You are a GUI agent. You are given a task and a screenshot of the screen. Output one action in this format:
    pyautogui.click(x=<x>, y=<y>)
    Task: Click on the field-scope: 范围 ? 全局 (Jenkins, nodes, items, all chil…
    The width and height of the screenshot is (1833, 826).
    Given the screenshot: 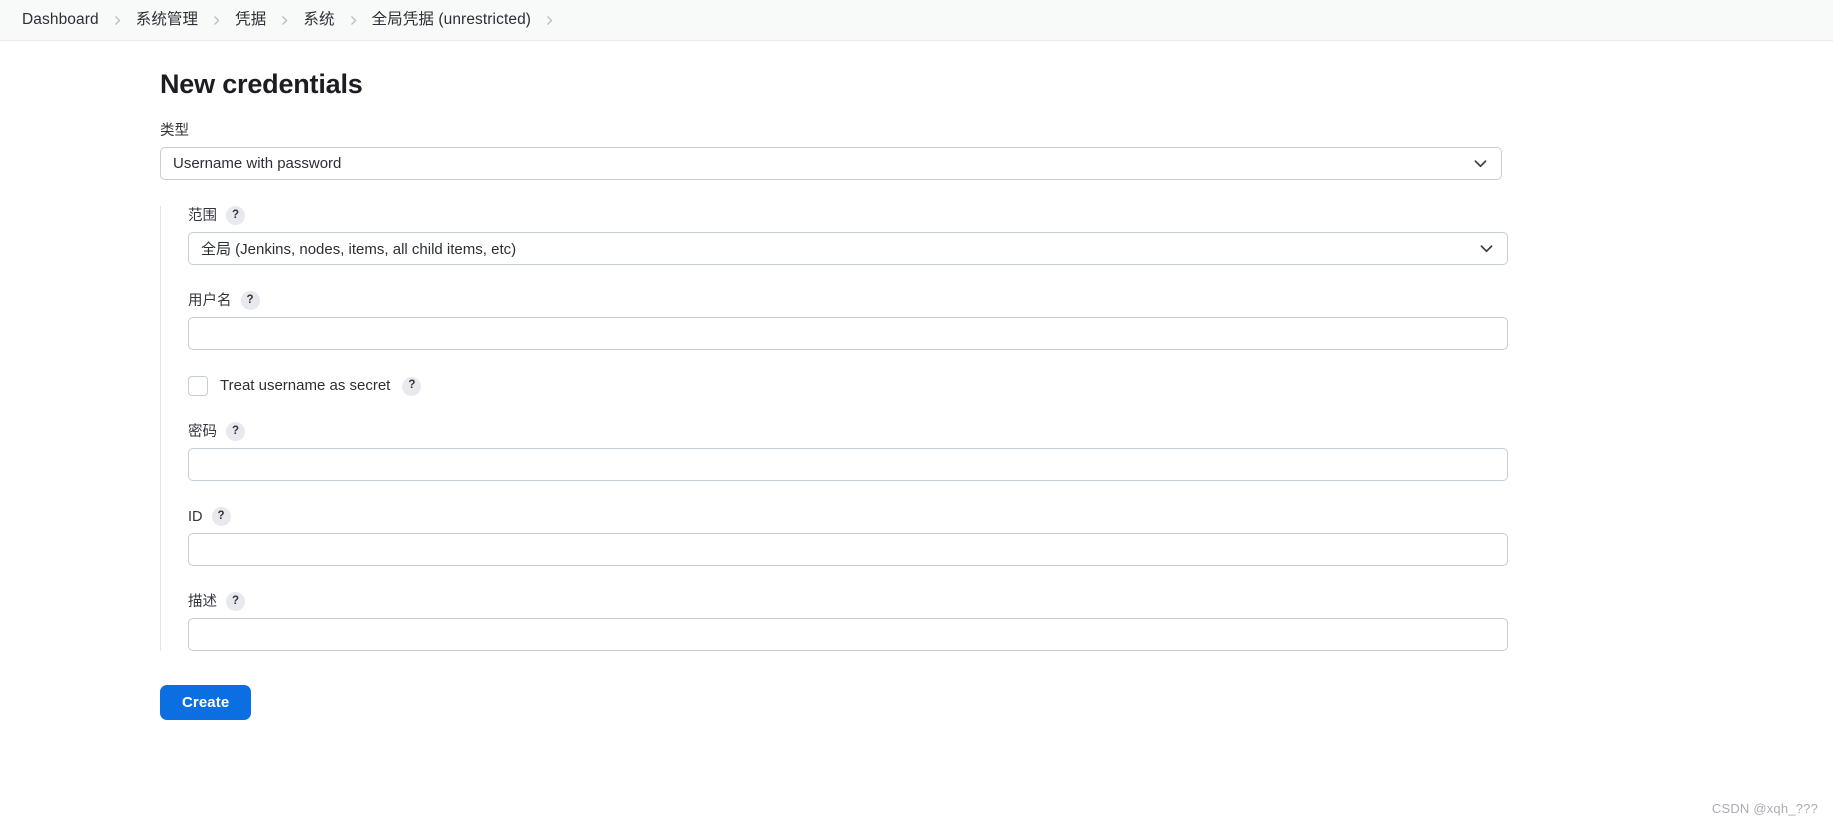 What is the action you would take?
    pyautogui.click(x=1010, y=235)
    